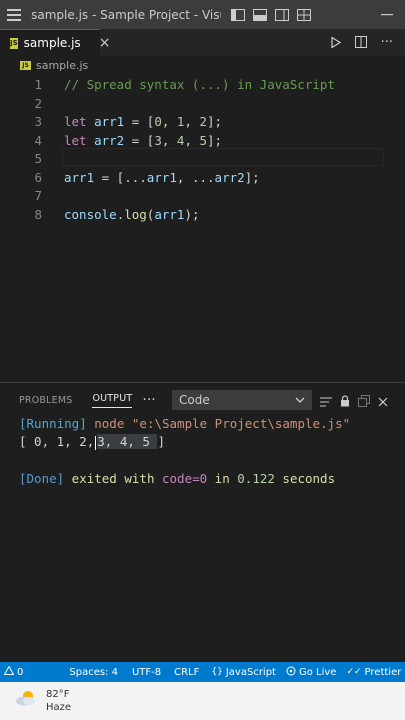  I want to click on code-token: 5, so click(203, 140).